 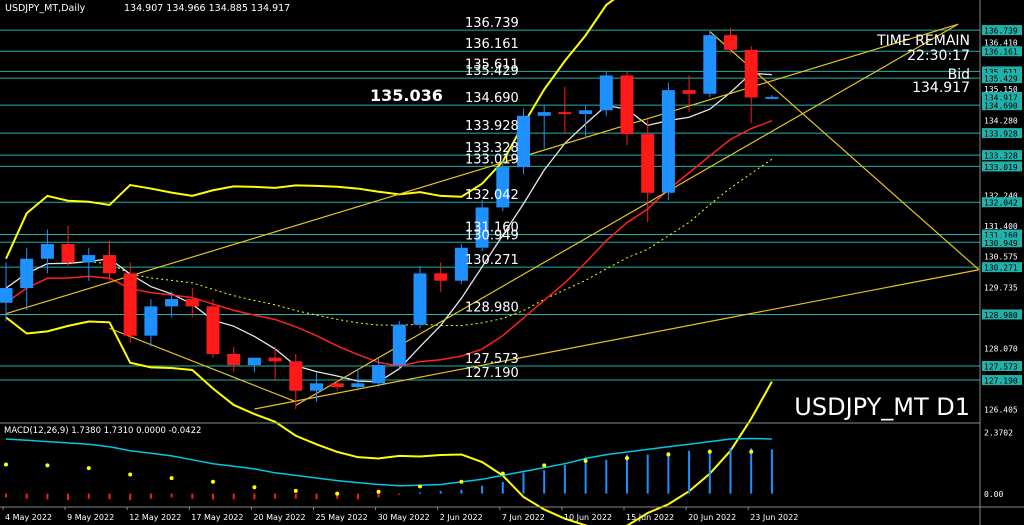 I want to click on time-tick-label: 30 May 2022, so click(x=404, y=517).